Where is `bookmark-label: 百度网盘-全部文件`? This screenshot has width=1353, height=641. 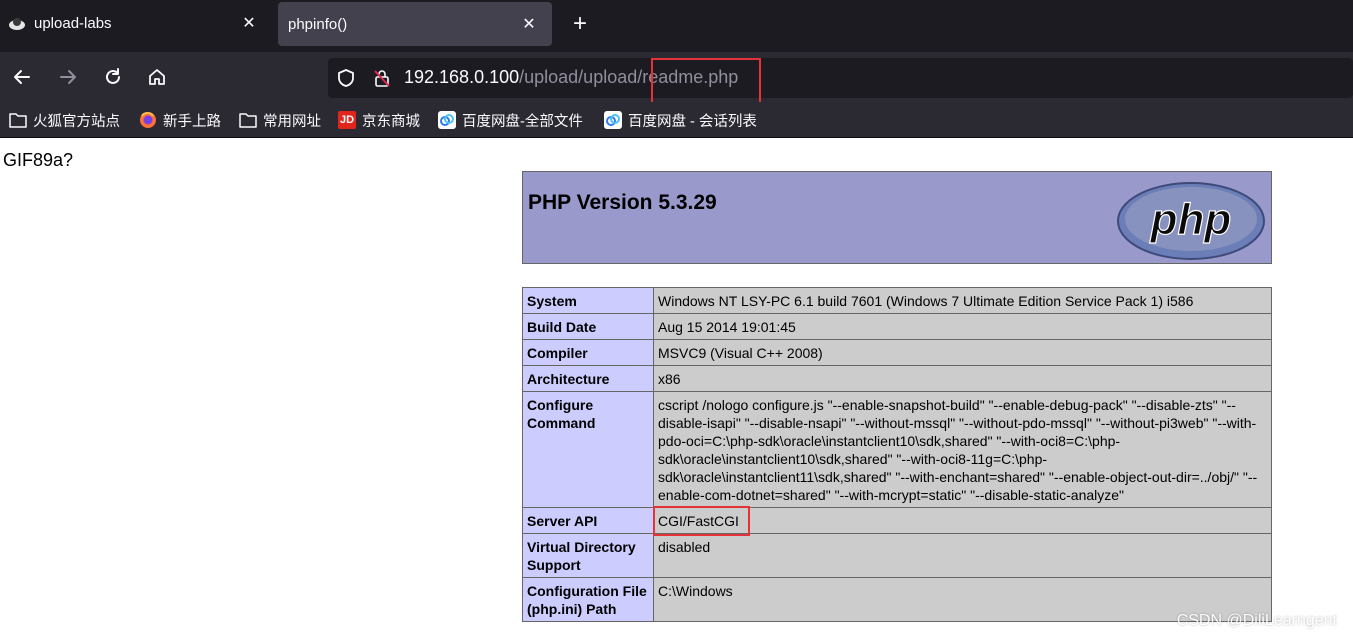
bookmark-label: 百度网盘-全部文件 is located at coordinates (522, 121).